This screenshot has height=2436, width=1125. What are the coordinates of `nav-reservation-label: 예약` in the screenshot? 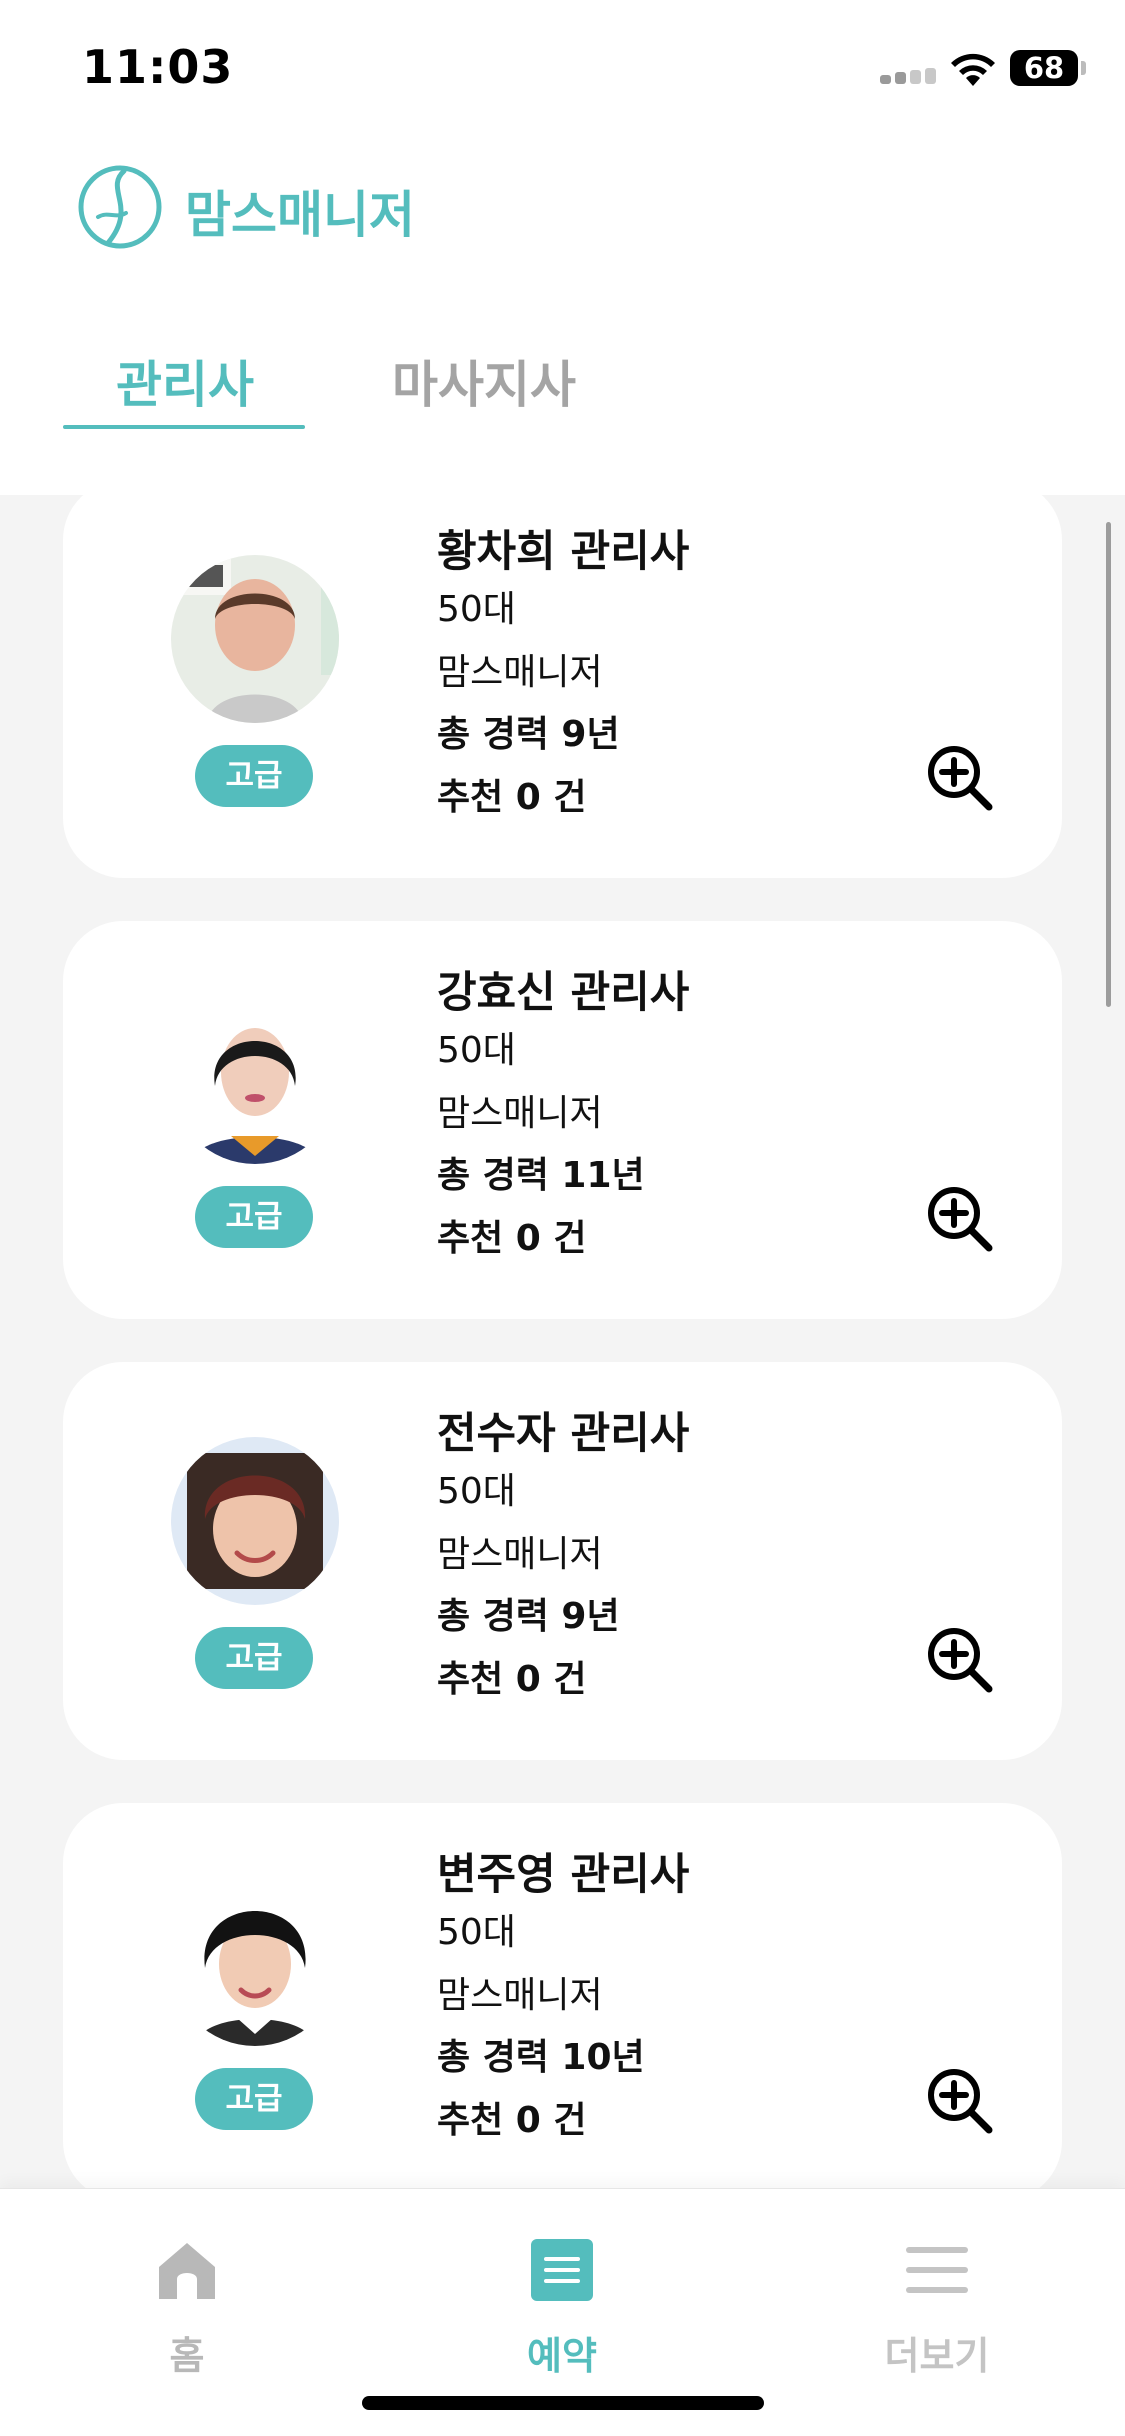 It's located at (562, 2356).